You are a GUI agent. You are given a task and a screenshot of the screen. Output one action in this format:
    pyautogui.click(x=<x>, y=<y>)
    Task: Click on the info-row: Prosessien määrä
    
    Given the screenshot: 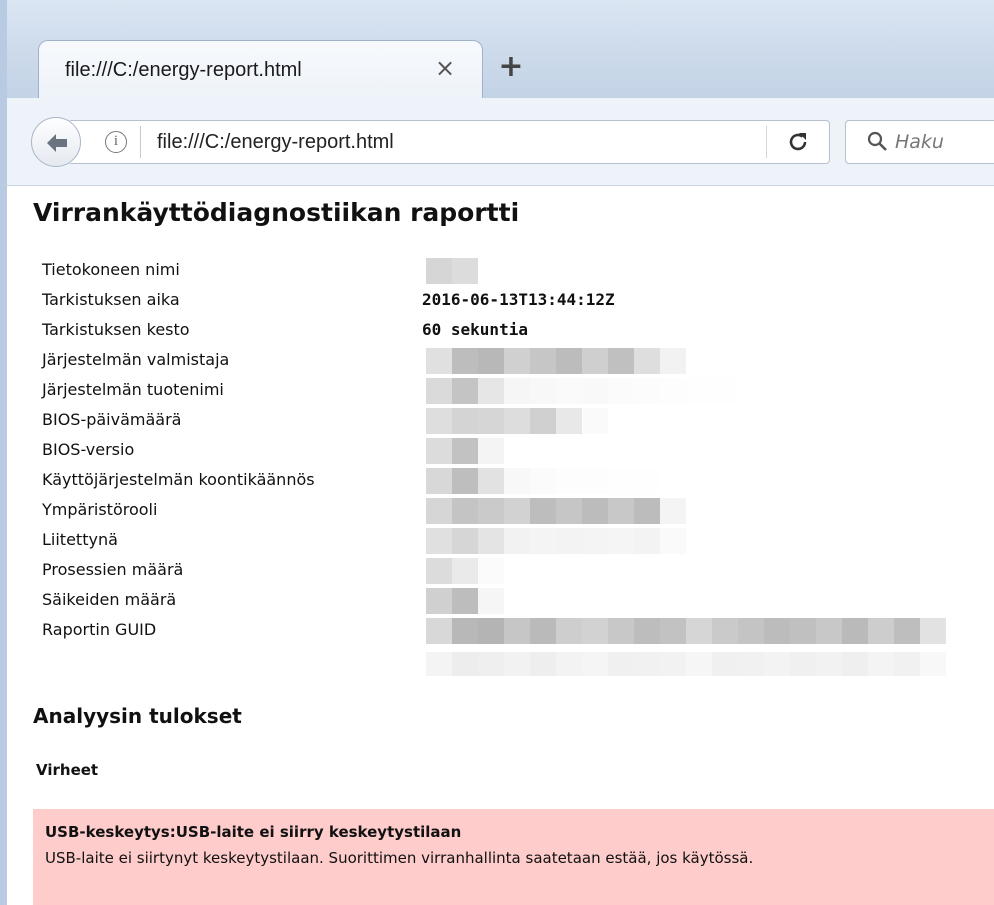 What is the action you would take?
    pyautogui.click(x=512, y=574)
    